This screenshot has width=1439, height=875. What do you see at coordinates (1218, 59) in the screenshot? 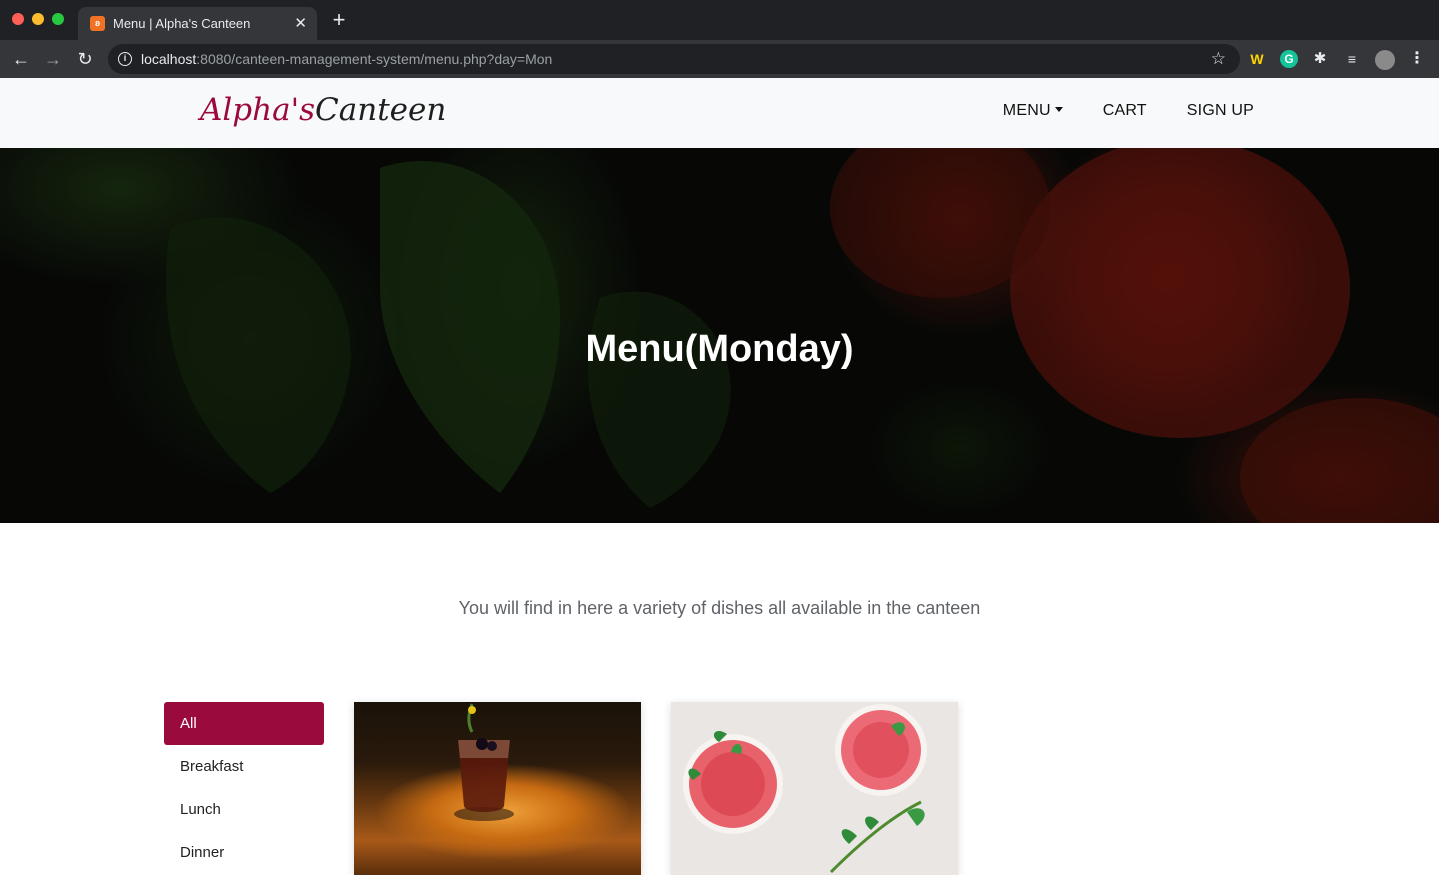
I see `bookmark-star-icon: ☆` at bounding box center [1218, 59].